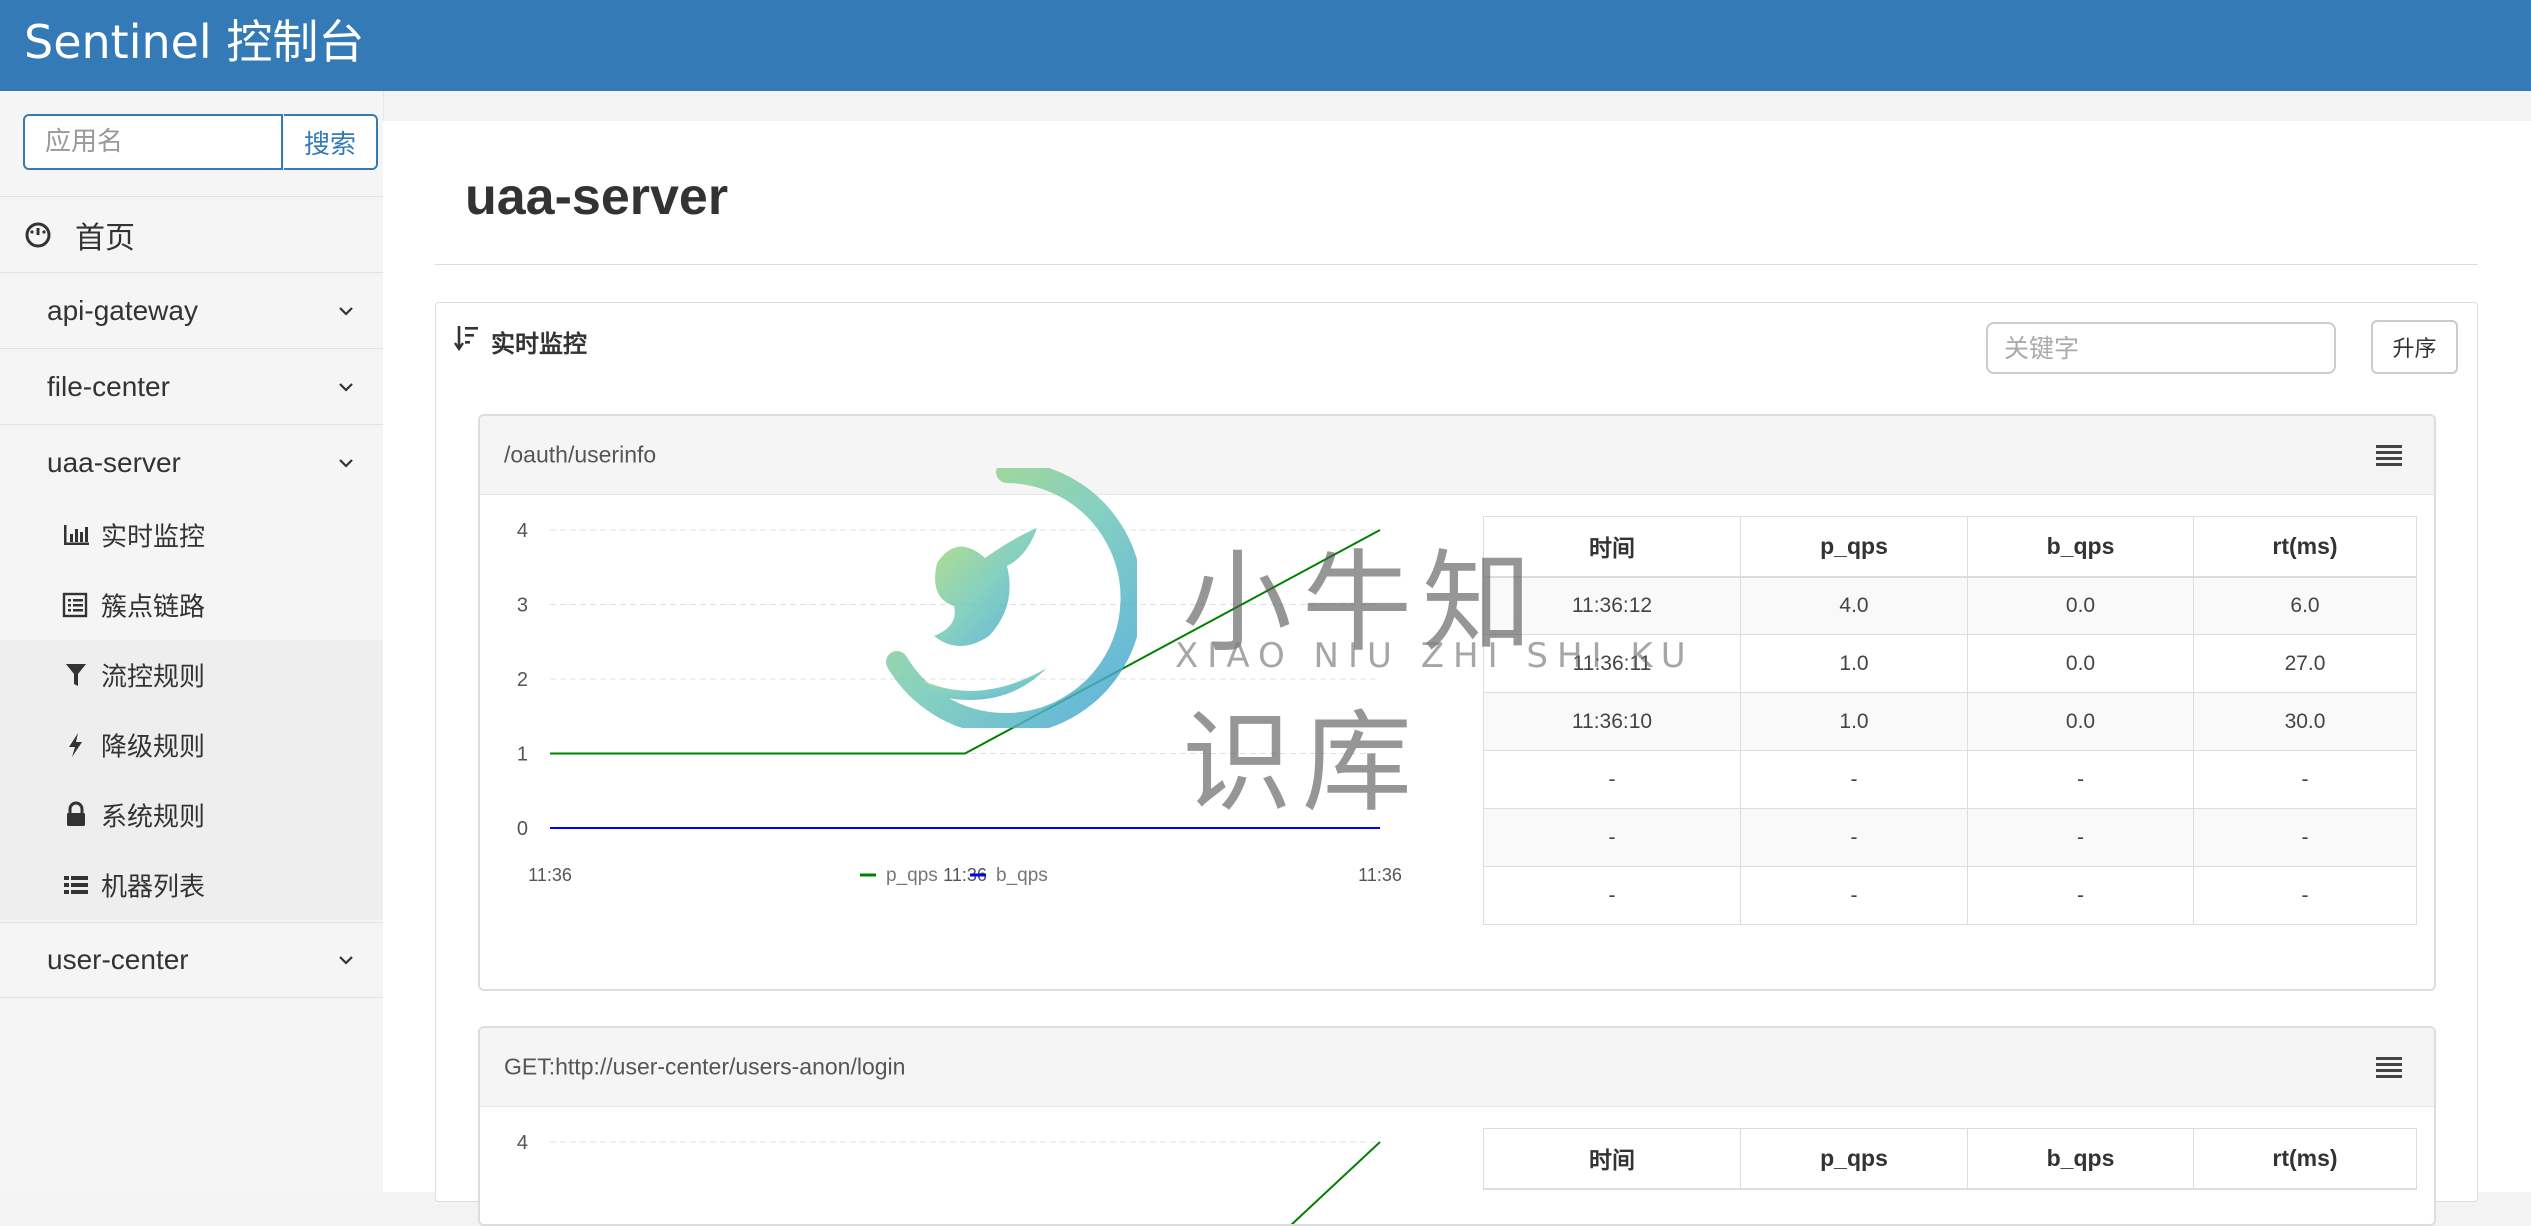 This screenshot has height=1226, width=2531. I want to click on sort-asc-button: 升序, so click(2414, 347).